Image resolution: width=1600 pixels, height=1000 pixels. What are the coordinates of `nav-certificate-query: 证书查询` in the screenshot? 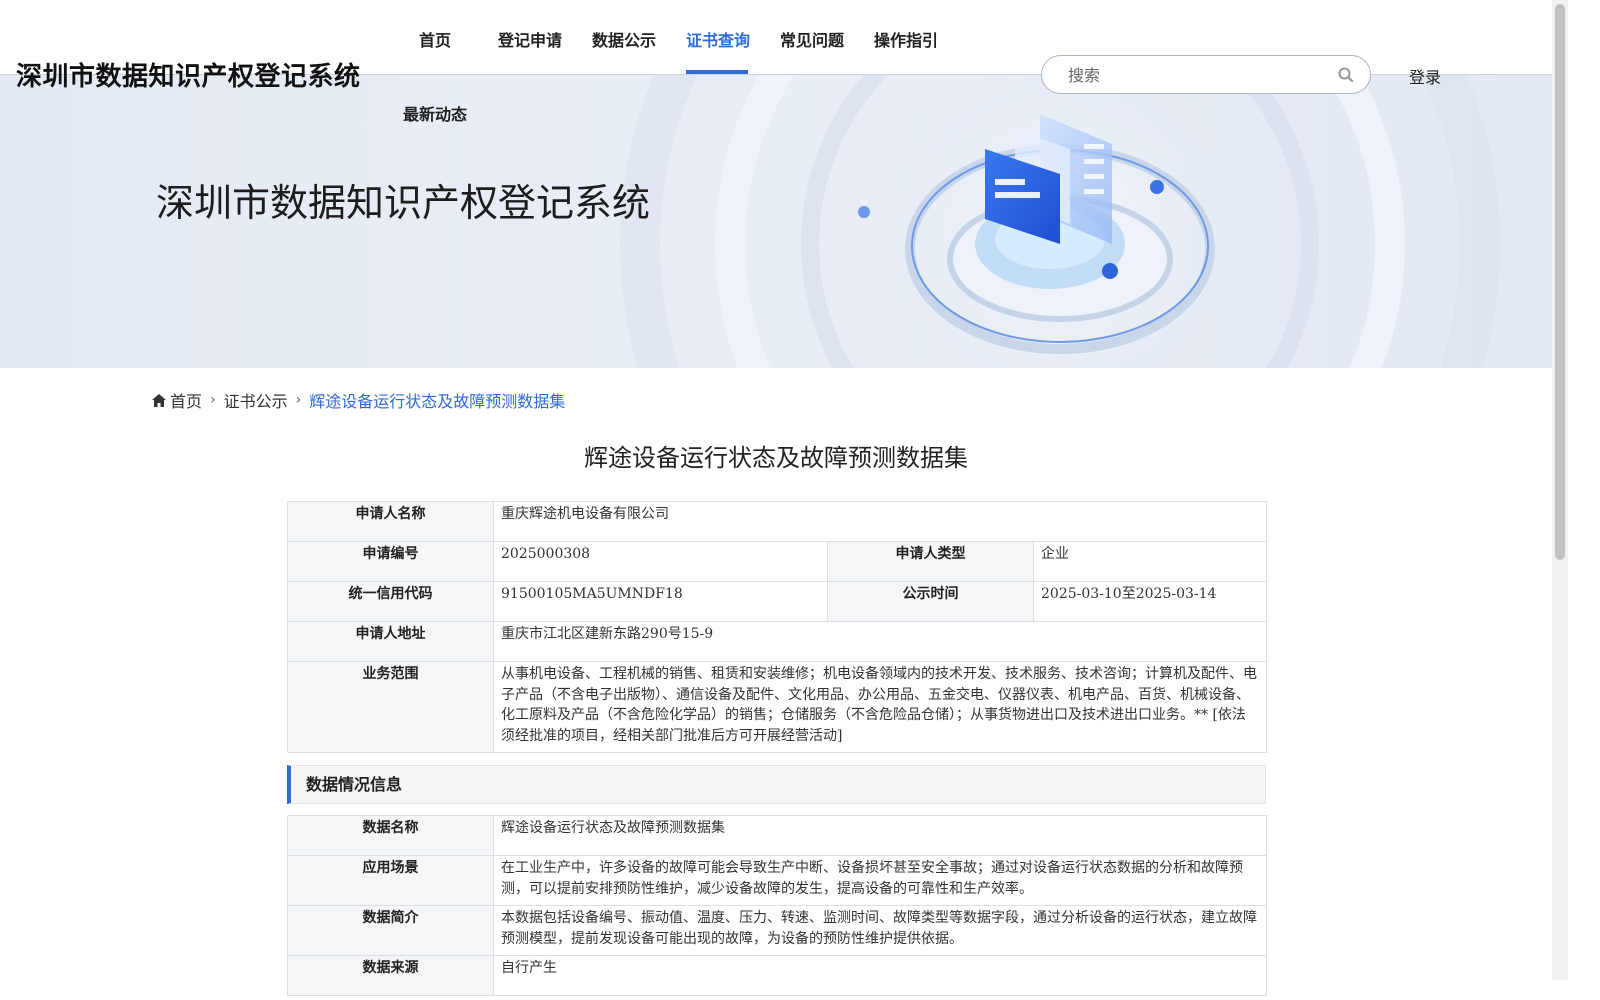 It's located at (718, 39).